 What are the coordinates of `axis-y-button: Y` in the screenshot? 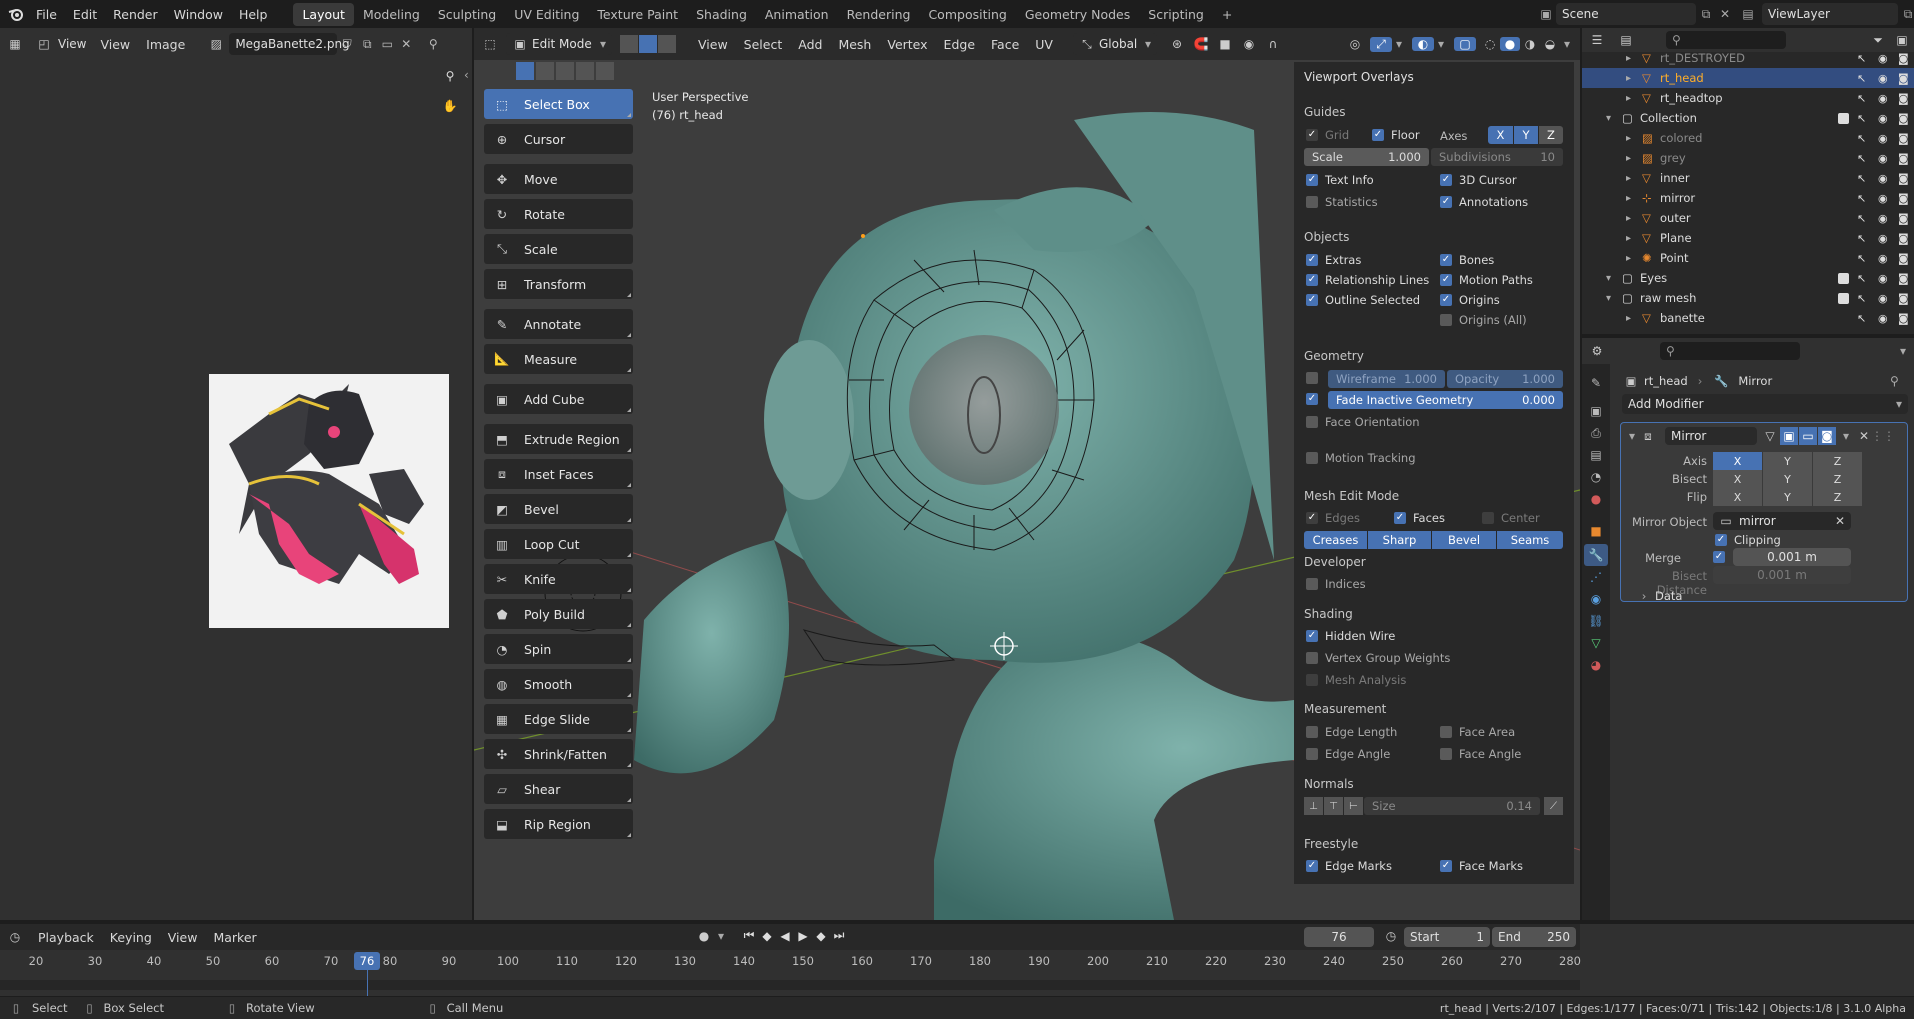 It's located at (1787, 461).